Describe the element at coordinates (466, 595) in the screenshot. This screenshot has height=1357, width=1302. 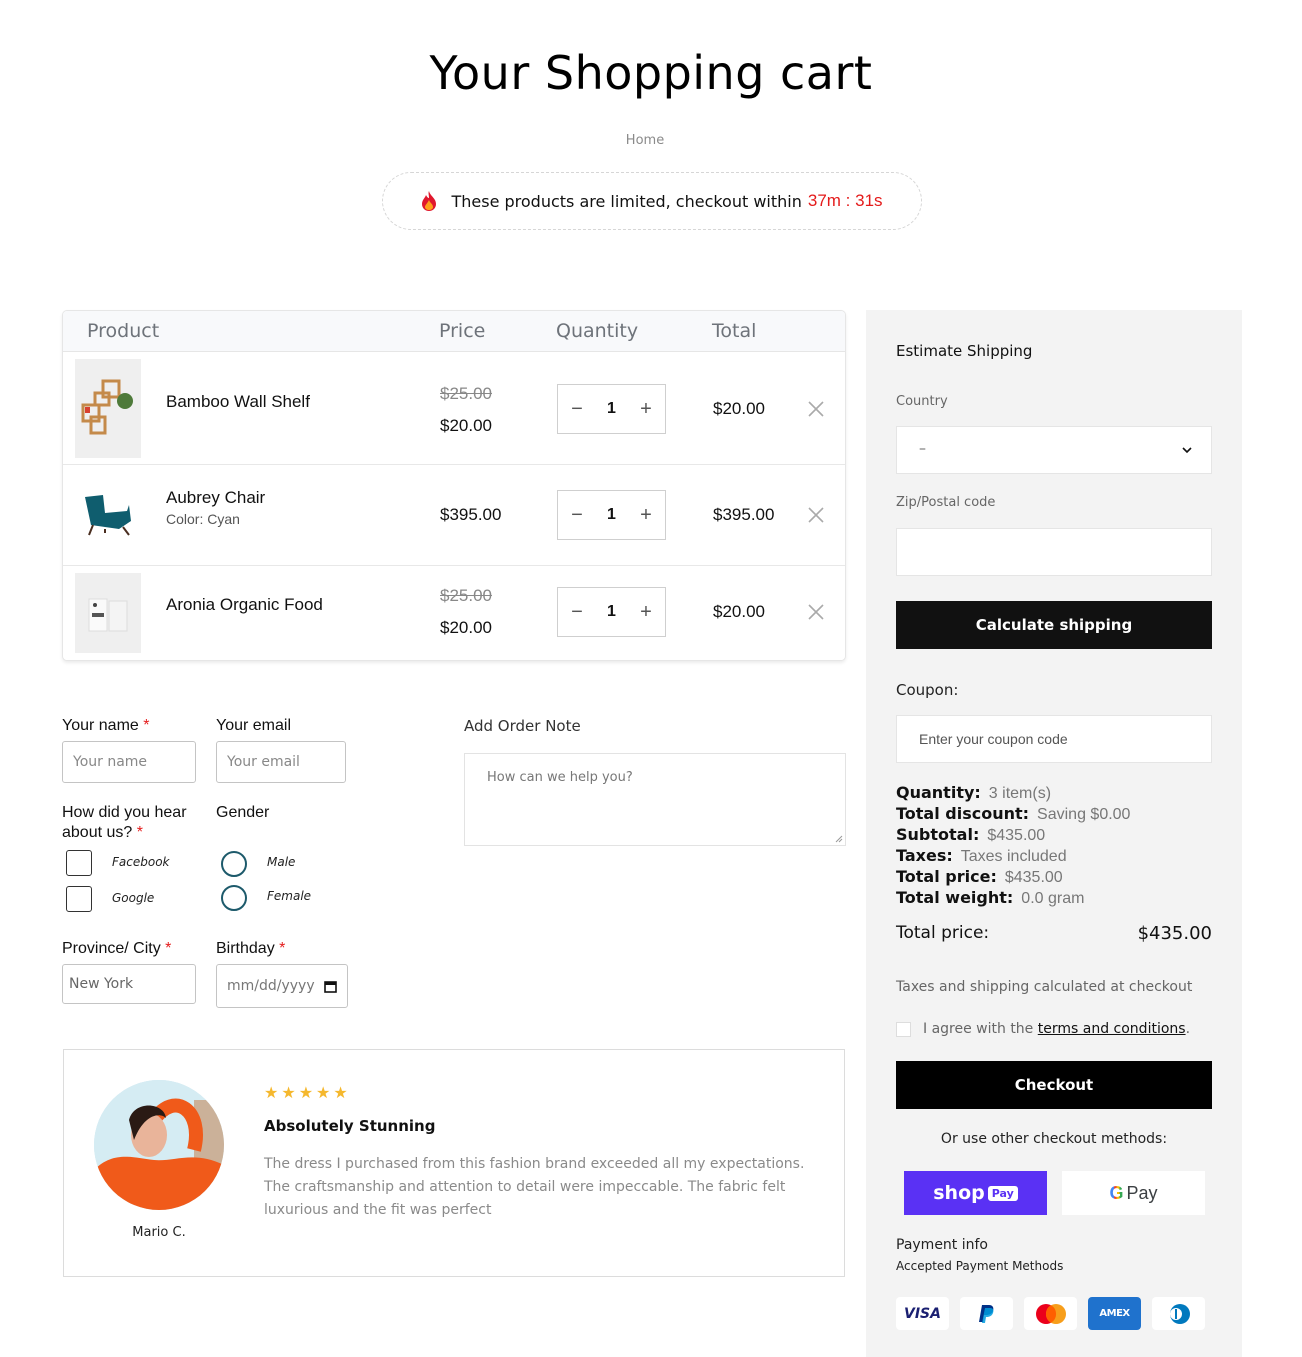
I see `price-original: $25.00` at that location.